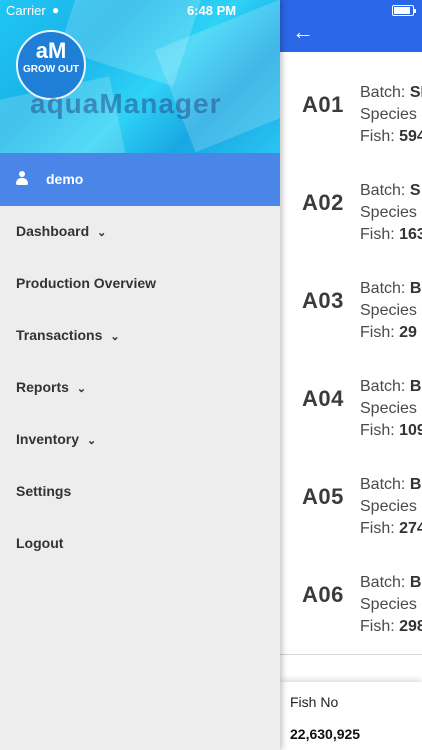 This screenshot has height=750, width=422. What do you see at coordinates (42, 387) in the screenshot?
I see `menu-label-text: Reports` at bounding box center [42, 387].